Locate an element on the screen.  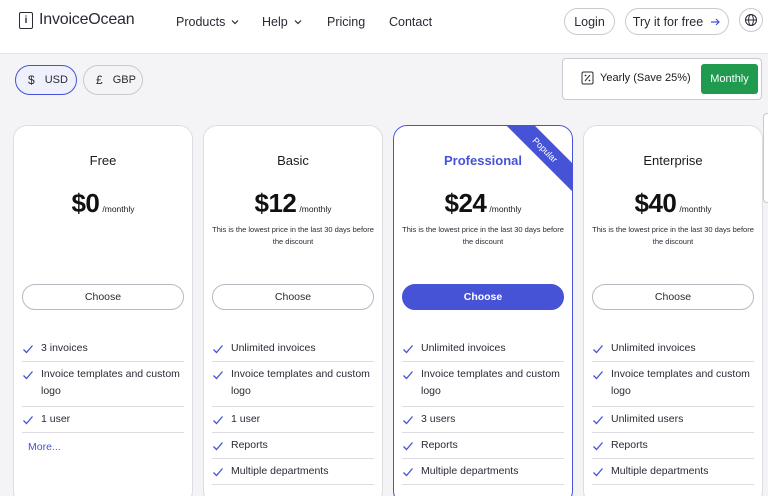
dollar-icon: $ is located at coordinates (31, 80).